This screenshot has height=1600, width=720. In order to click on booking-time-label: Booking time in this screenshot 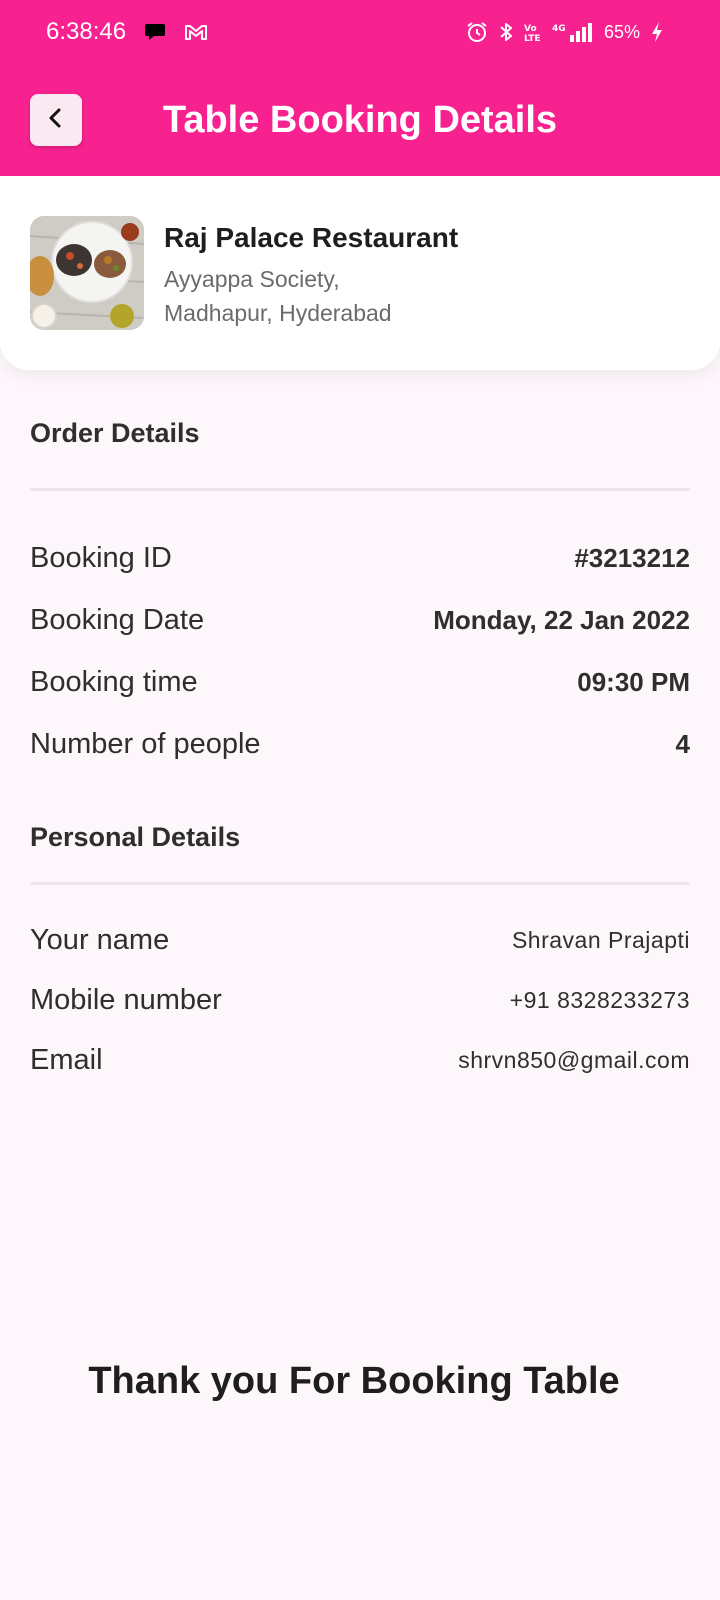, I will do `click(114, 681)`.